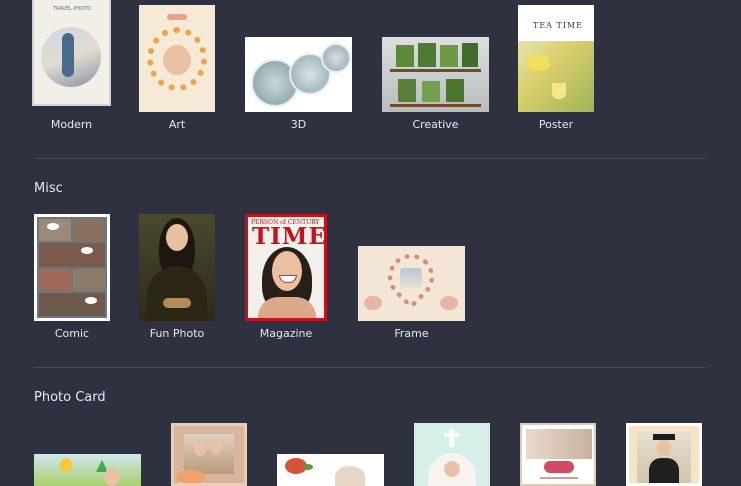  I want to click on photo-card-graduation-thumbnail, so click(664, 454).